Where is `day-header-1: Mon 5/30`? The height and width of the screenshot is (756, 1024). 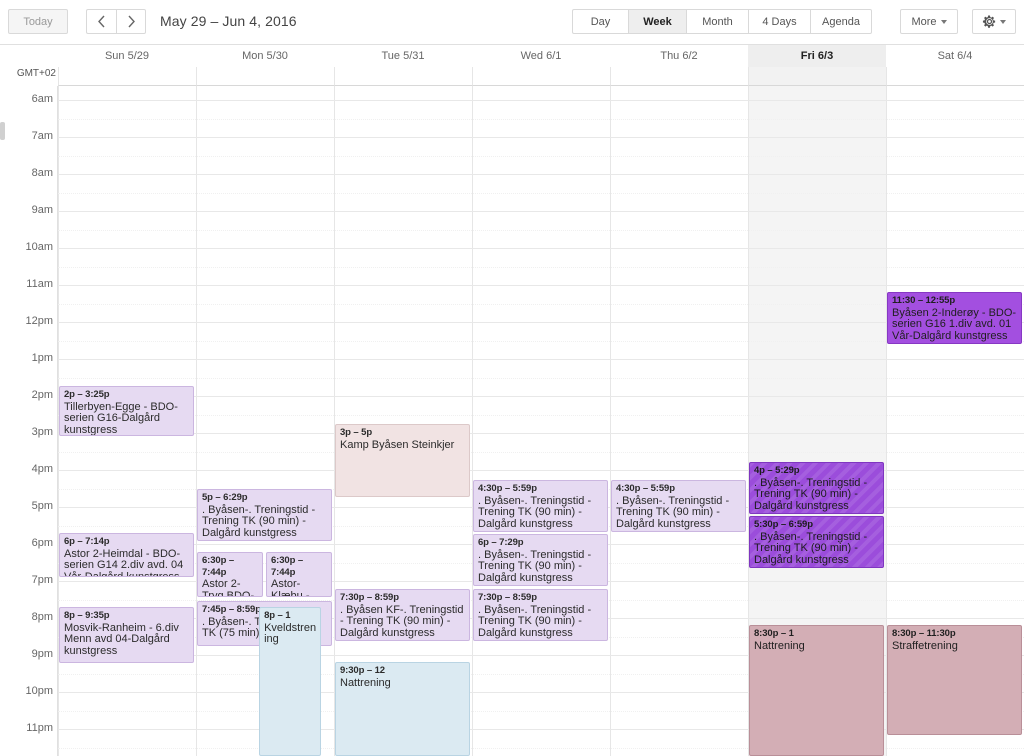
day-header-1: Mon 5/30 is located at coordinates (265, 56).